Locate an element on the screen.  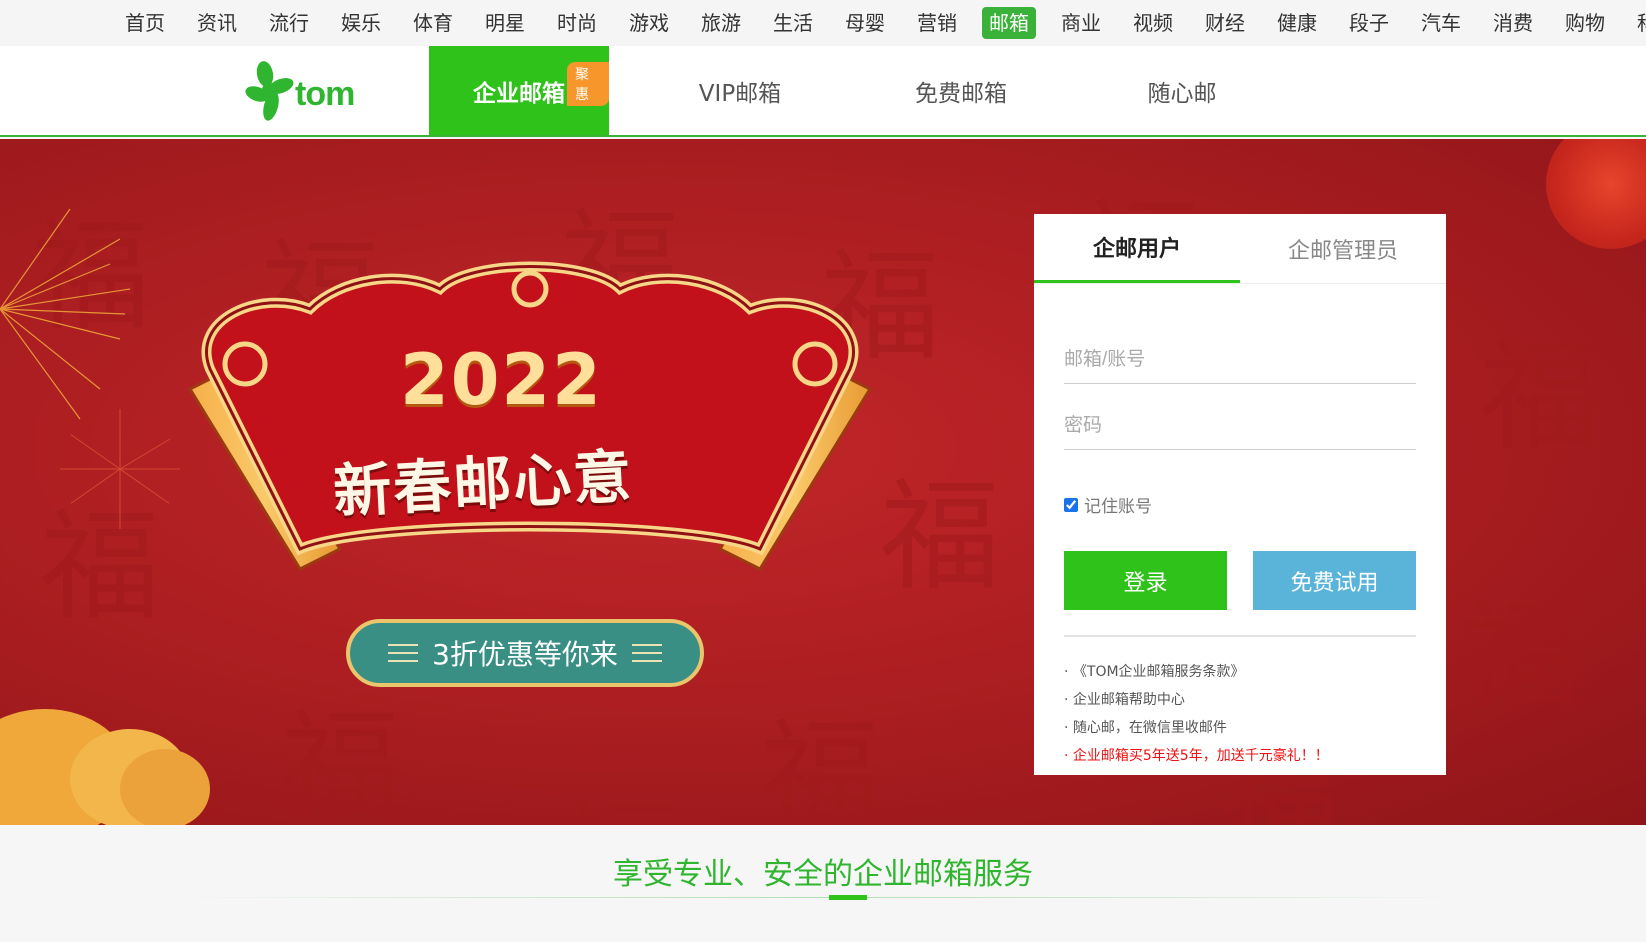
account-input is located at coordinates (1240, 360).